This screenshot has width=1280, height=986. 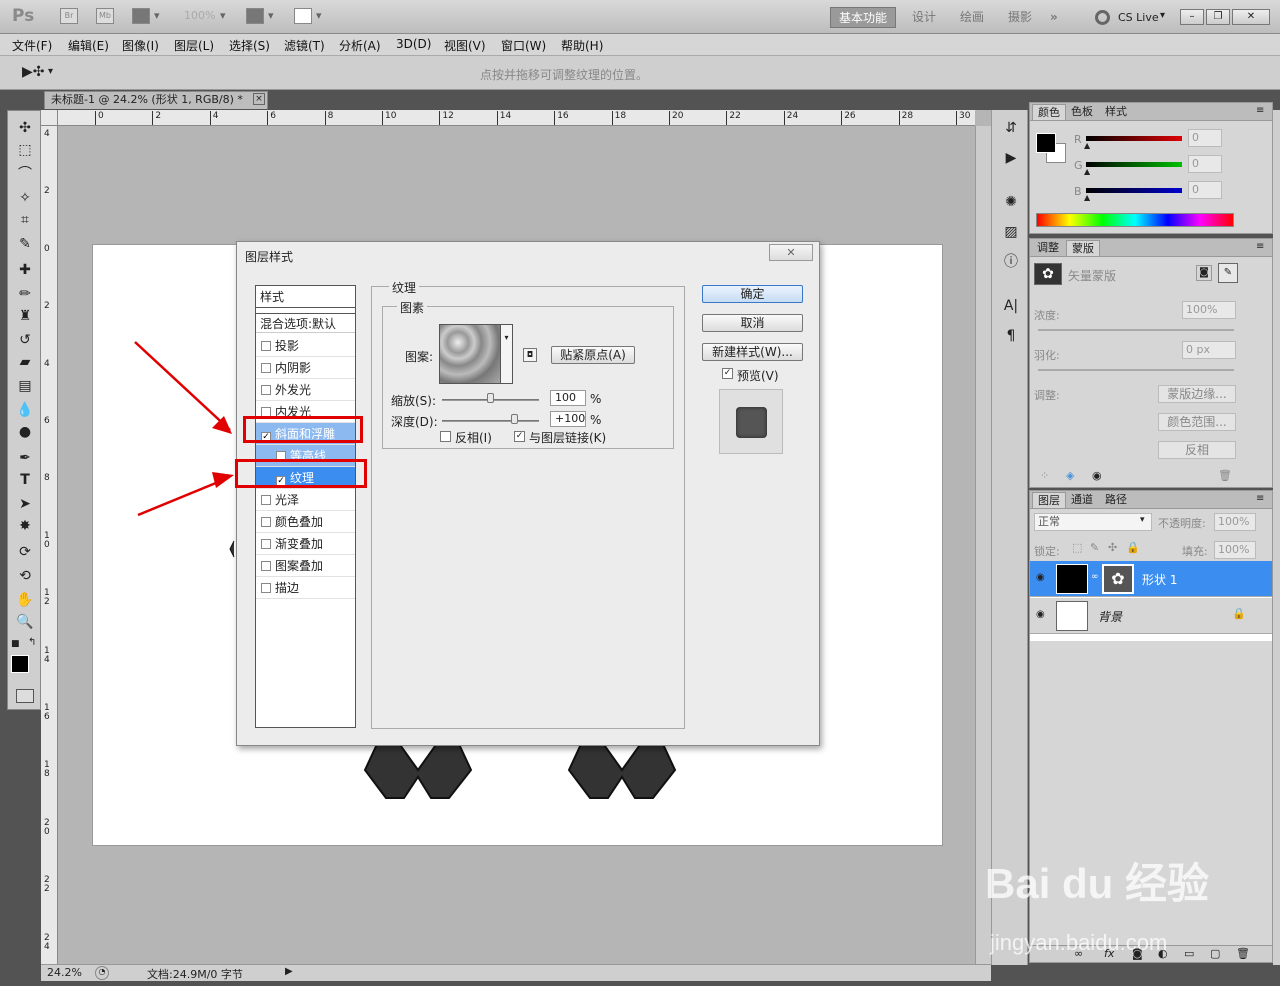 What do you see at coordinates (1228, 273) in the screenshot?
I see `vector-mask-icon: ✎` at bounding box center [1228, 273].